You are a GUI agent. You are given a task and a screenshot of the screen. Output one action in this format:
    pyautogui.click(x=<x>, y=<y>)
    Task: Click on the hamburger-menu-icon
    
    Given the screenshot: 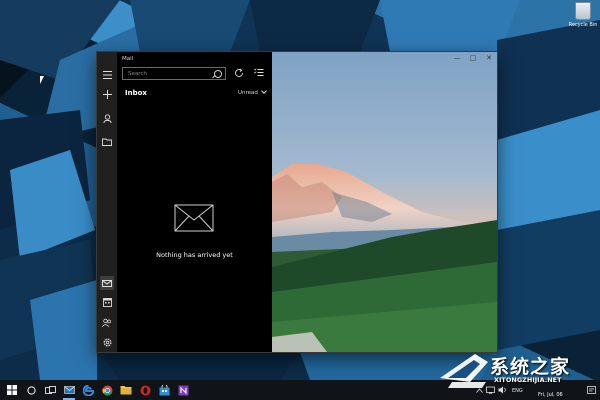 What is the action you would take?
    pyautogui.click(x=107, y=75)
    